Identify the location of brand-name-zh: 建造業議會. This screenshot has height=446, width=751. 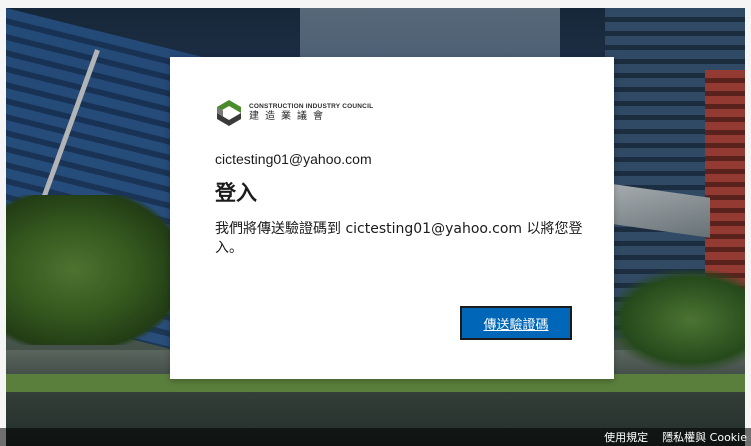
(289, 117).